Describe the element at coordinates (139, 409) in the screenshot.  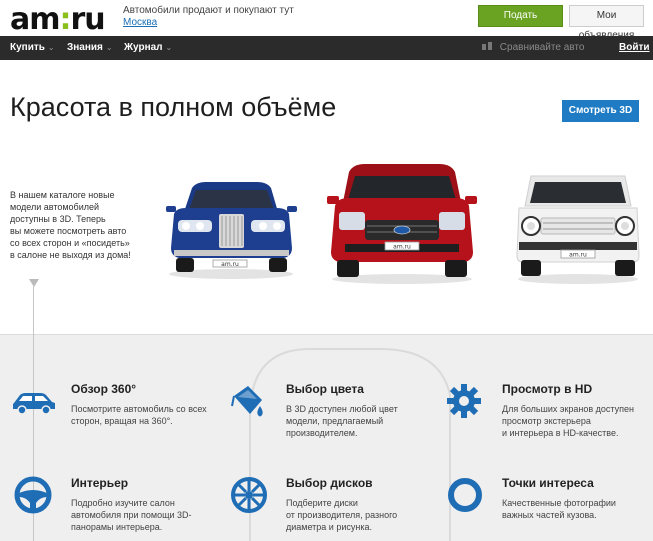
I see `feature-desc-line: Посмотрите автомобиль со всех` at that location.